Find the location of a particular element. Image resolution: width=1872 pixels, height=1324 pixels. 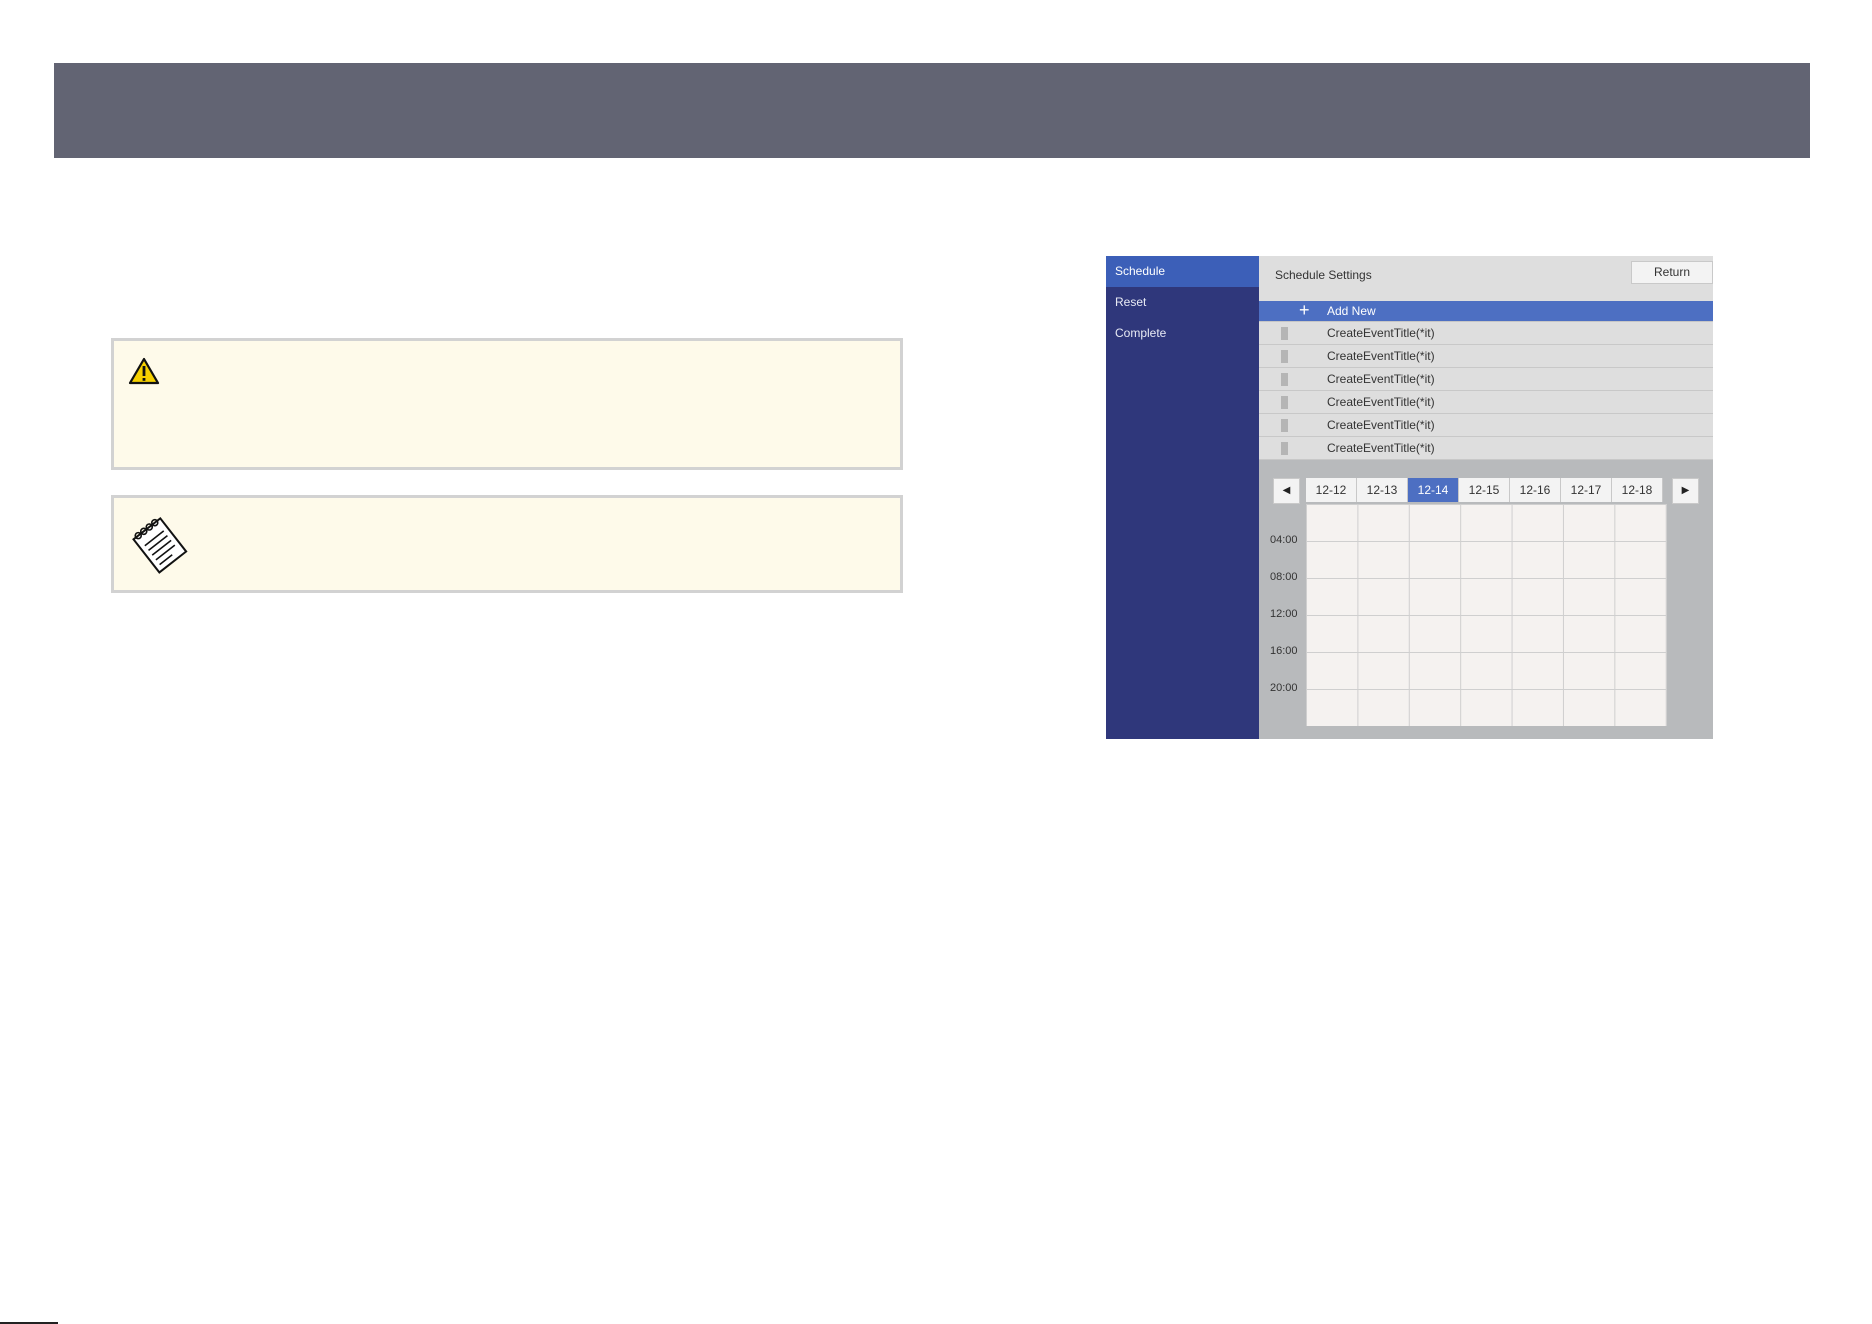

date-tab-selected: 12-14 is located at coordinates (1433, 490).